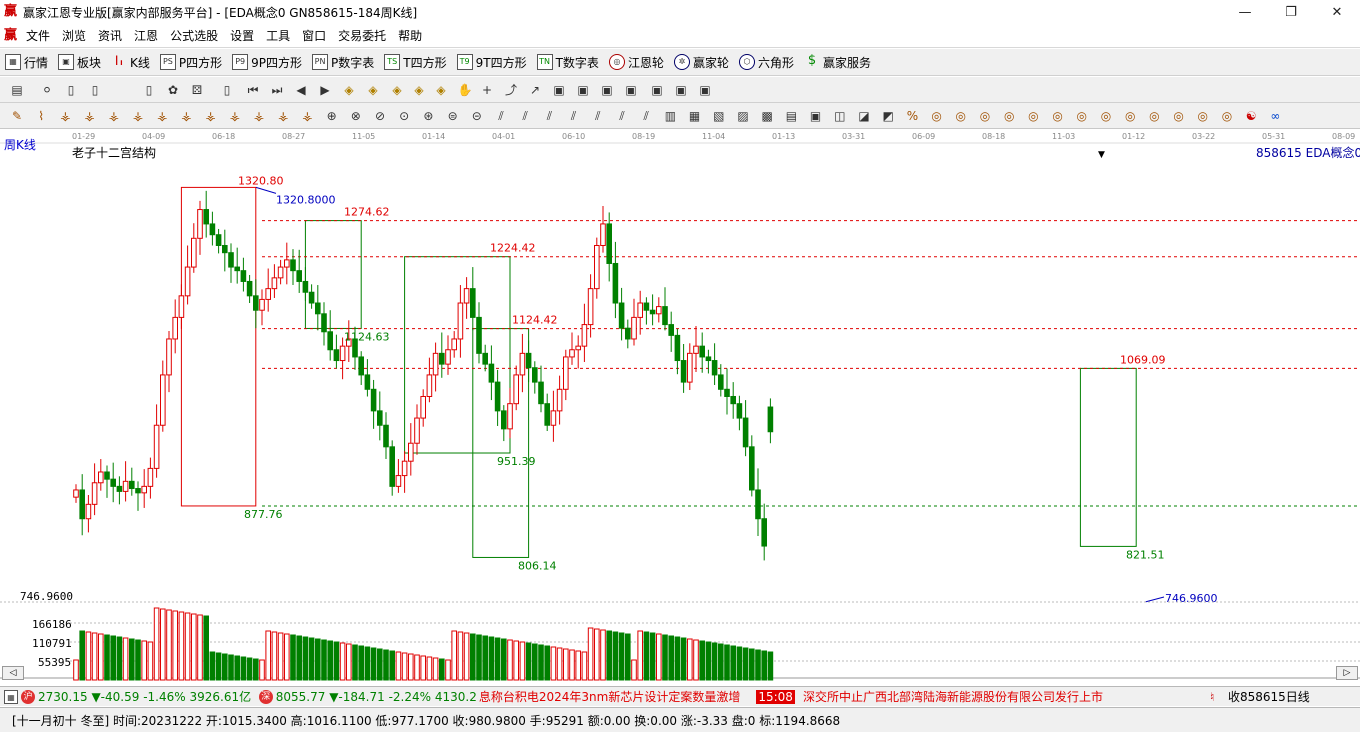  Describe the element at coordinates (465, 90) in the screenshot. I see `hand-icon: ✋` at that location.